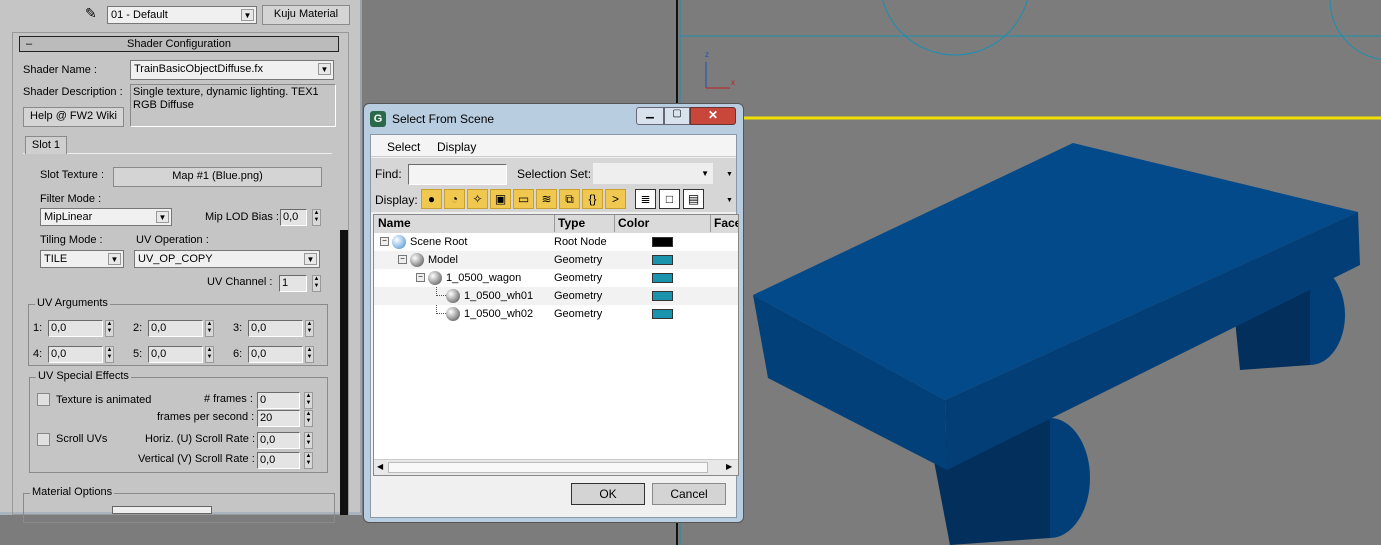 This screenshot has height=545, width=1381. Describe the element at coordinates (569, 223) in the screenshot. I see `column-type: Type` at that location.